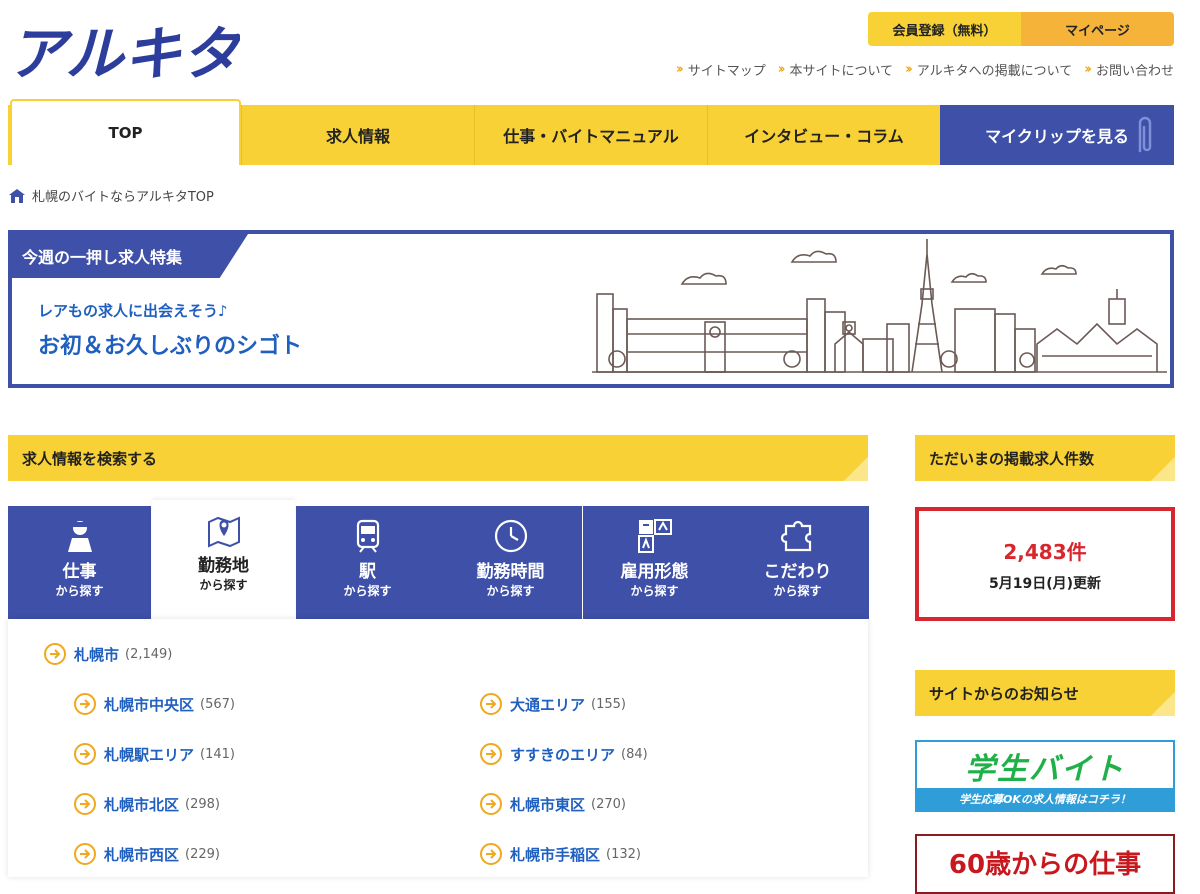 This screenshot has height=894, width=1200. I want to click on area-count: (84), so click(634, 754).